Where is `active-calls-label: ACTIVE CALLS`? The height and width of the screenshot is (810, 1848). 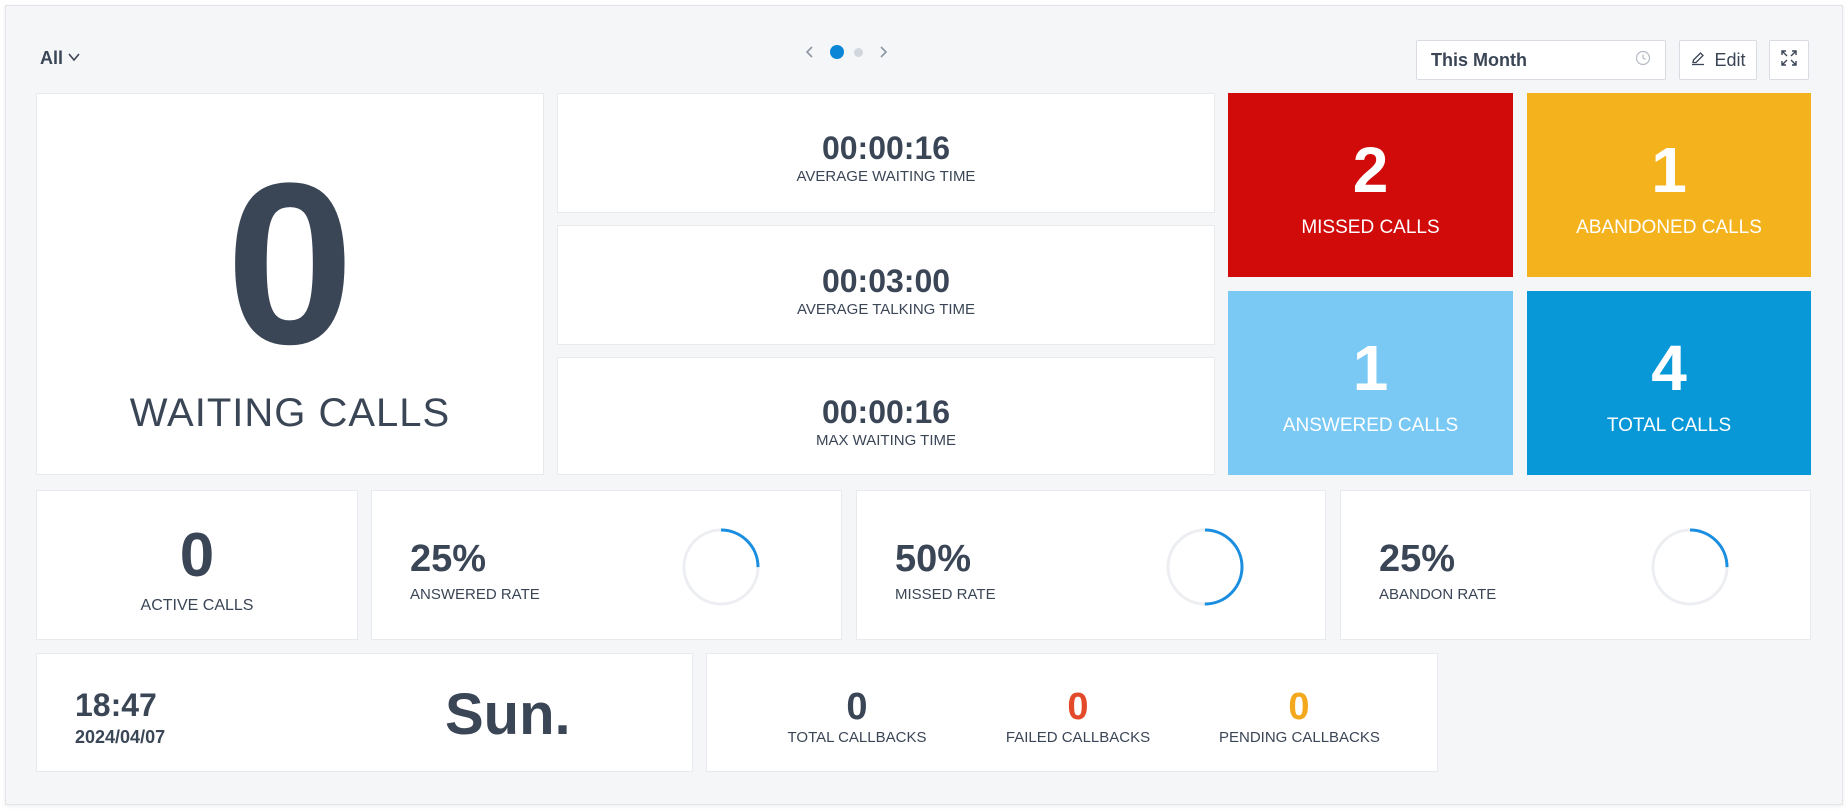
active-calls-label: ACTIVE CALLS is located at coordinates (197, 605).